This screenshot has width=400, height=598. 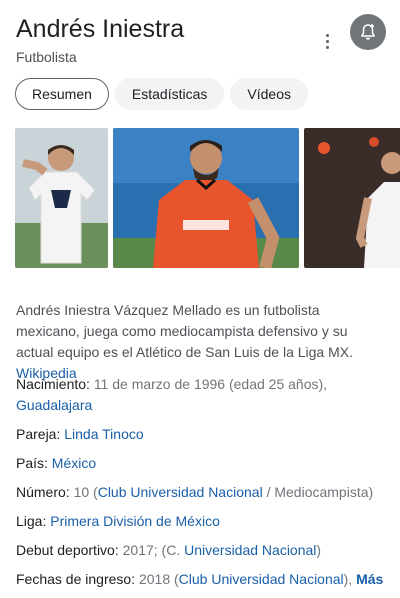 What do you see at coordinates (269, 94) in the screenshot?
I see `tab-videos: Vídeos` at bounding box center [269, 94].